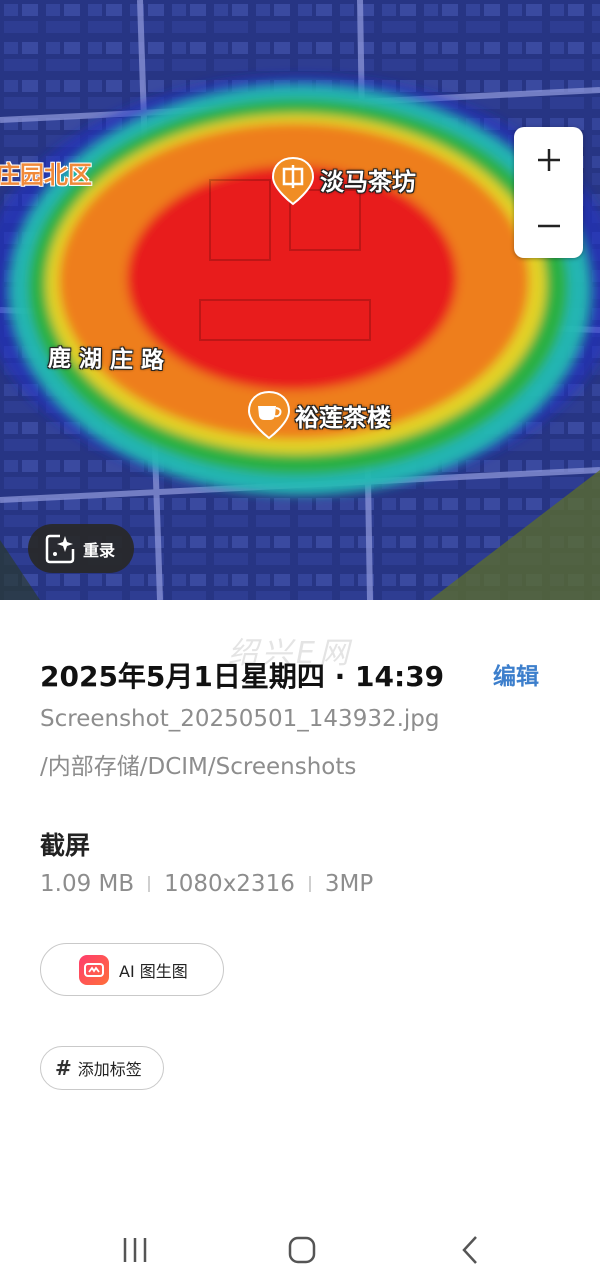  I want to click on file-size: 1.09 MB, so click(87, 884).